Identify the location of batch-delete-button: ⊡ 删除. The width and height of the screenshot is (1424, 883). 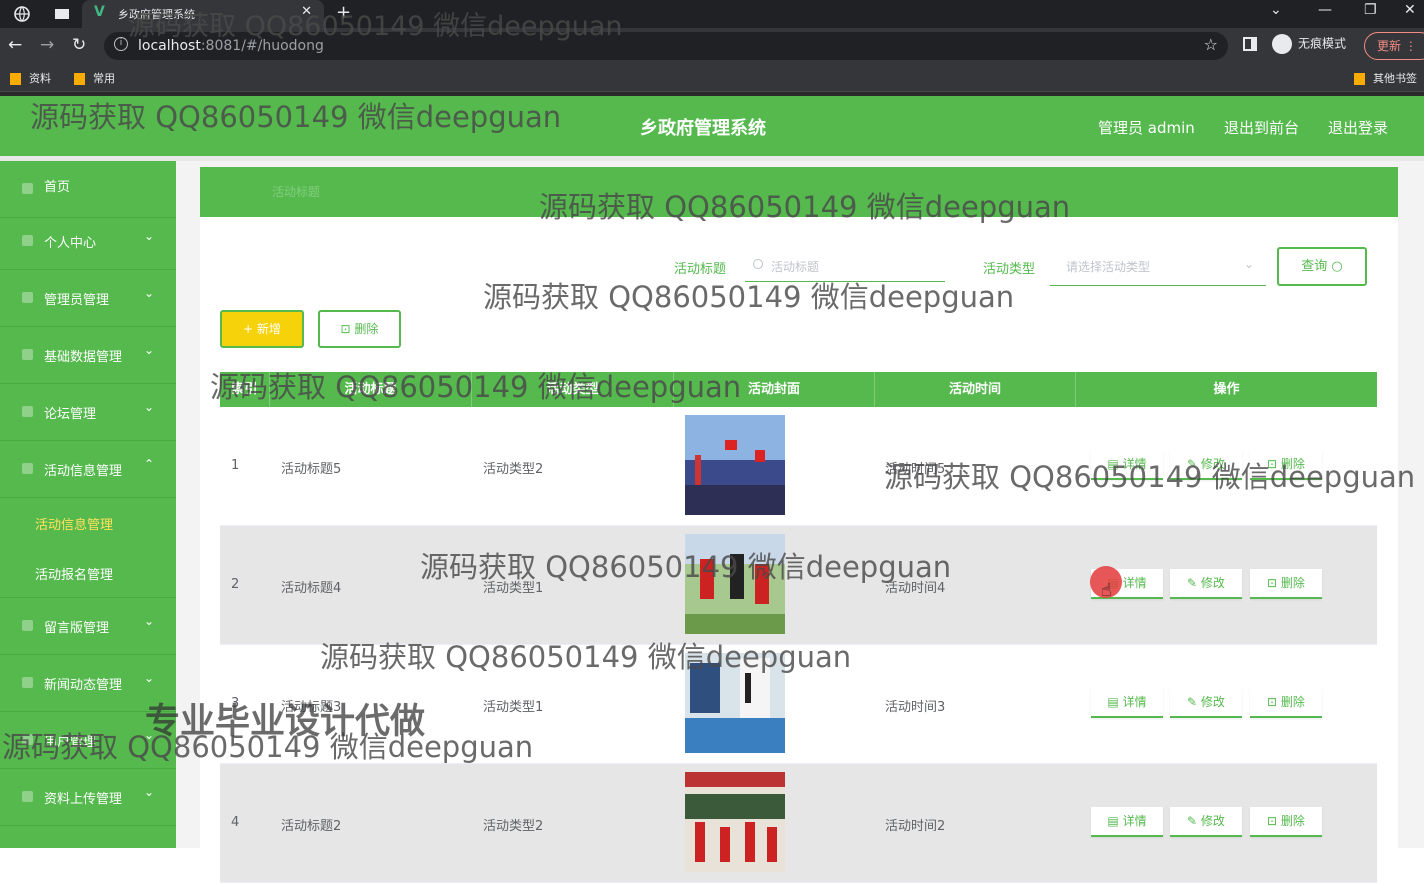
(359, 329).